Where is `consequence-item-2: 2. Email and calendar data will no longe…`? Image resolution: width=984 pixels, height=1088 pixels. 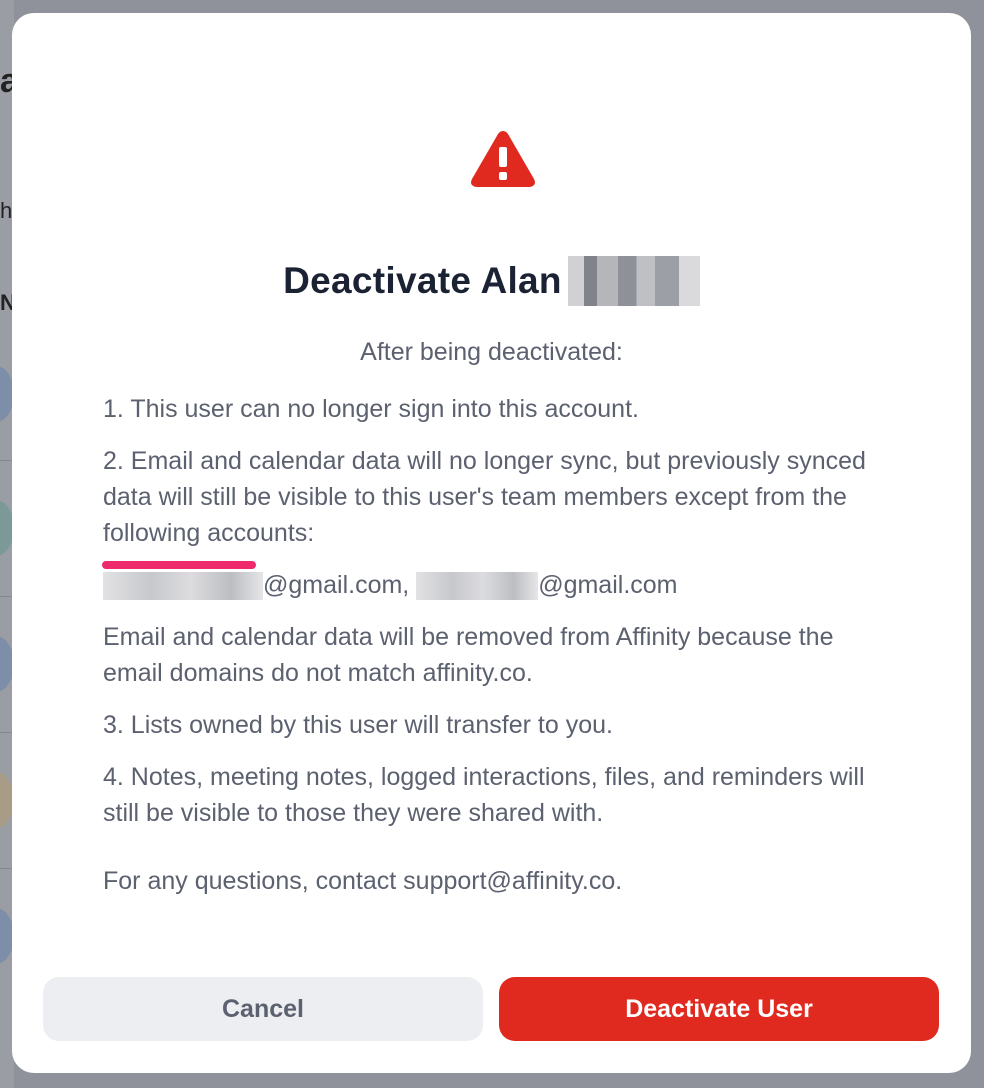
consequence-item-2: 2. Email and calendar data will no longe… is located at coordinates (484, 497).